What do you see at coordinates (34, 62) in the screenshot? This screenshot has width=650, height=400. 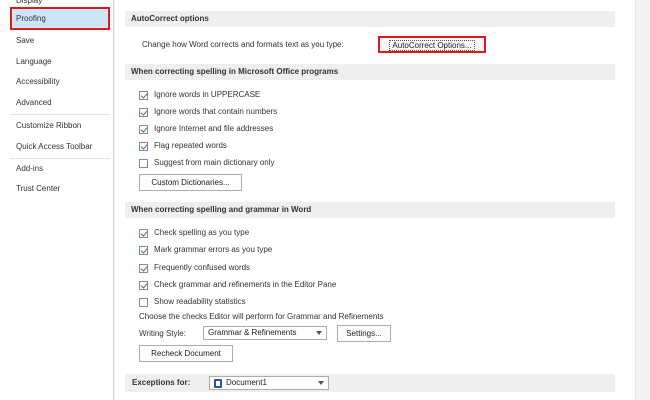 I see `sidebar-item-language: Language` at bounding box center [34, 62].